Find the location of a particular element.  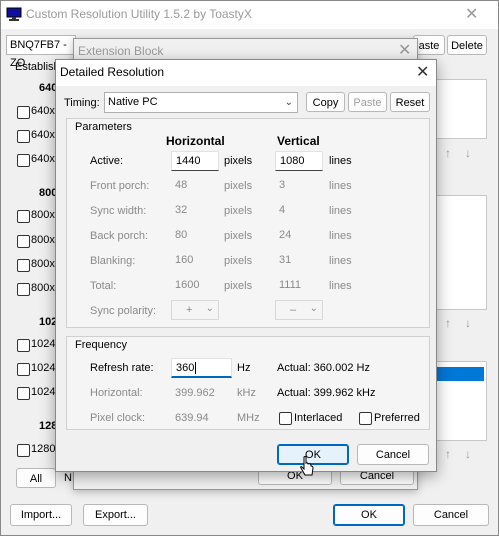

vertical-header: Vertical is located at coordinates (298, 141).